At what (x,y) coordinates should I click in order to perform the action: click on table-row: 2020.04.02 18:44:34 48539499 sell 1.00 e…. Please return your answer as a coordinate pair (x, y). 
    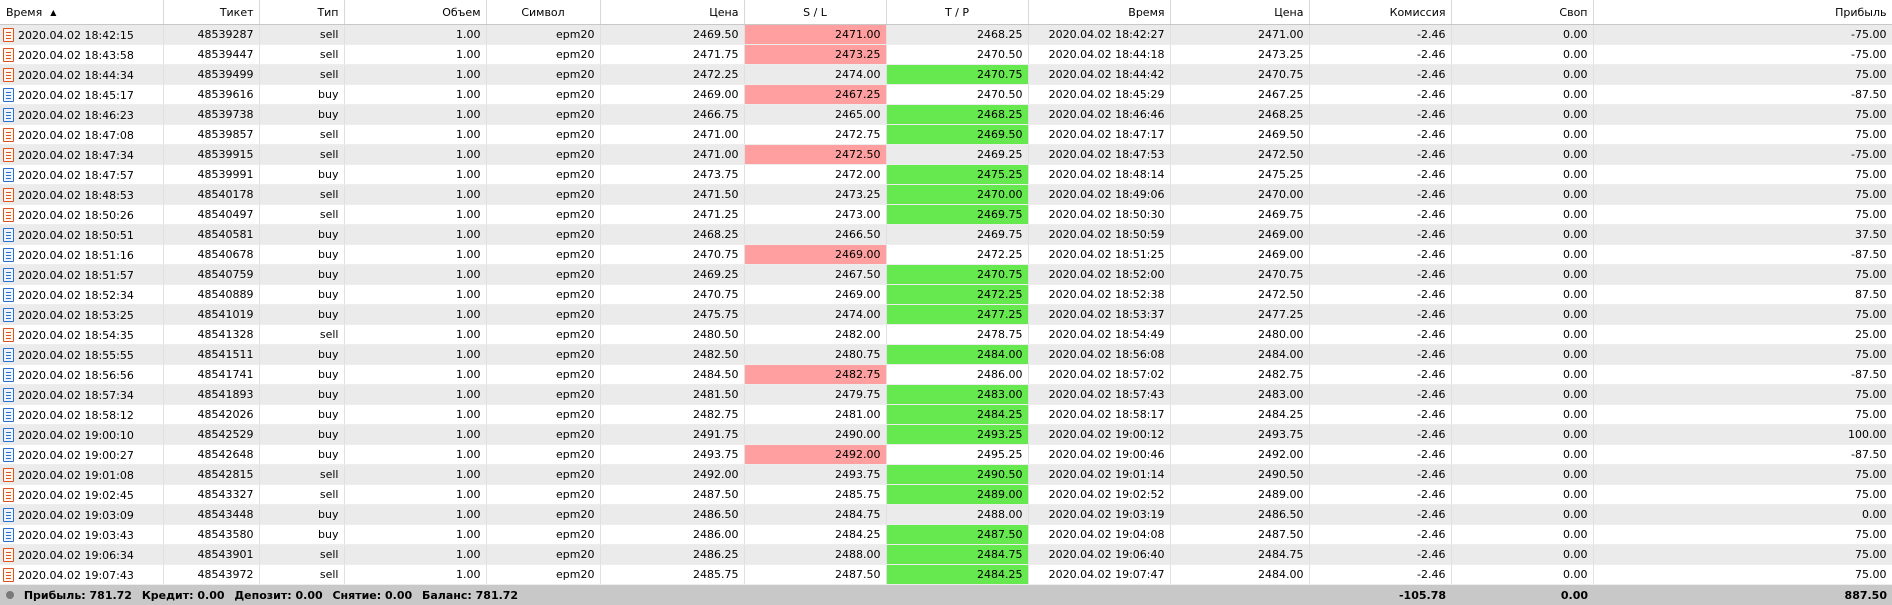
    Looking at the image, I should click on (946, 74).